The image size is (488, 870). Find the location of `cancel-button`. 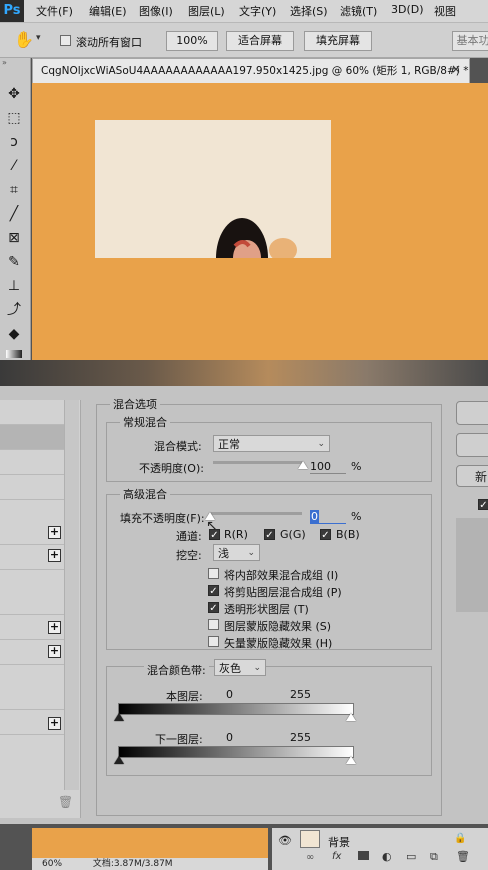

cancel-button is located at coordinates (472, 445).